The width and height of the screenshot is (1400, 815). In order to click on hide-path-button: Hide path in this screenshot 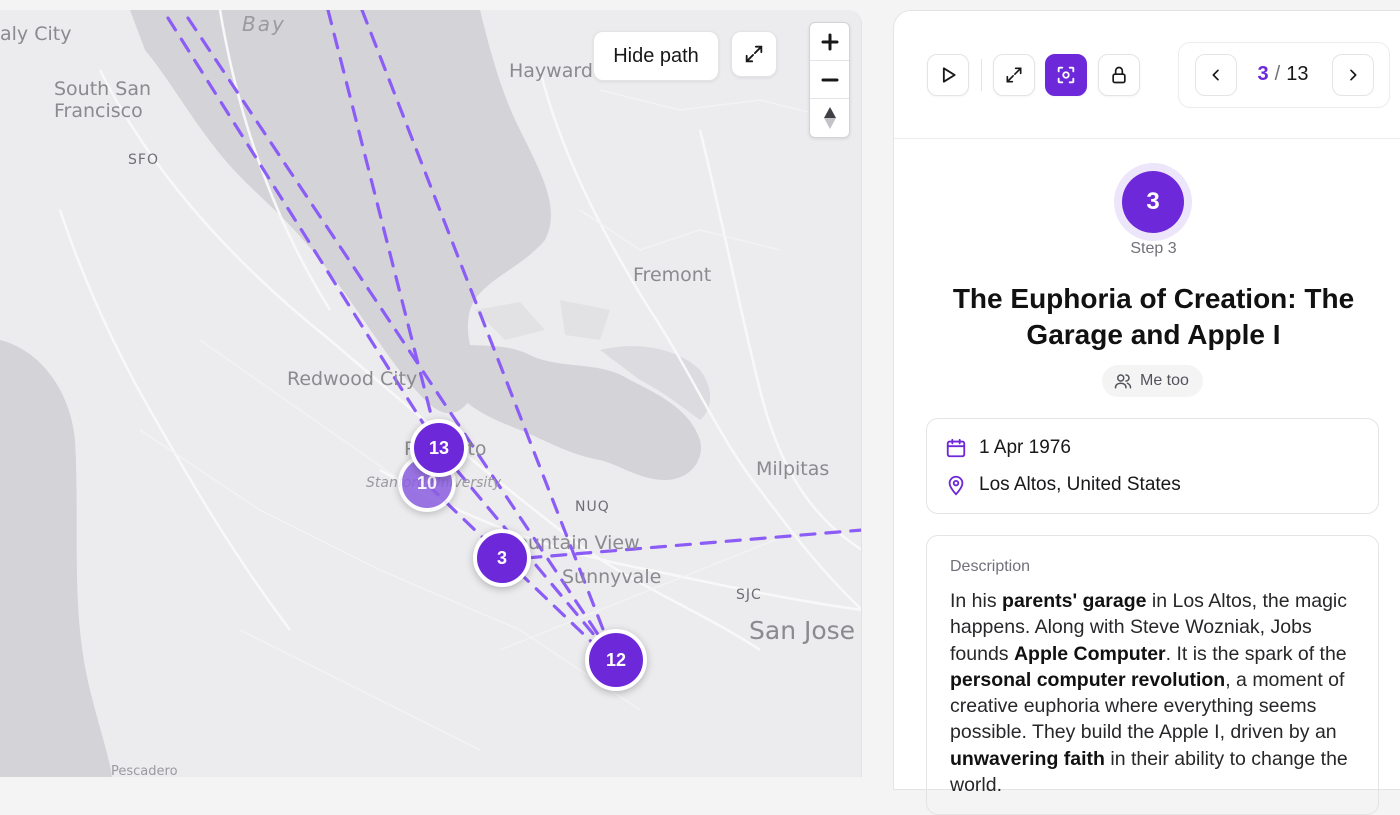, I will do `click(656, 56)`.